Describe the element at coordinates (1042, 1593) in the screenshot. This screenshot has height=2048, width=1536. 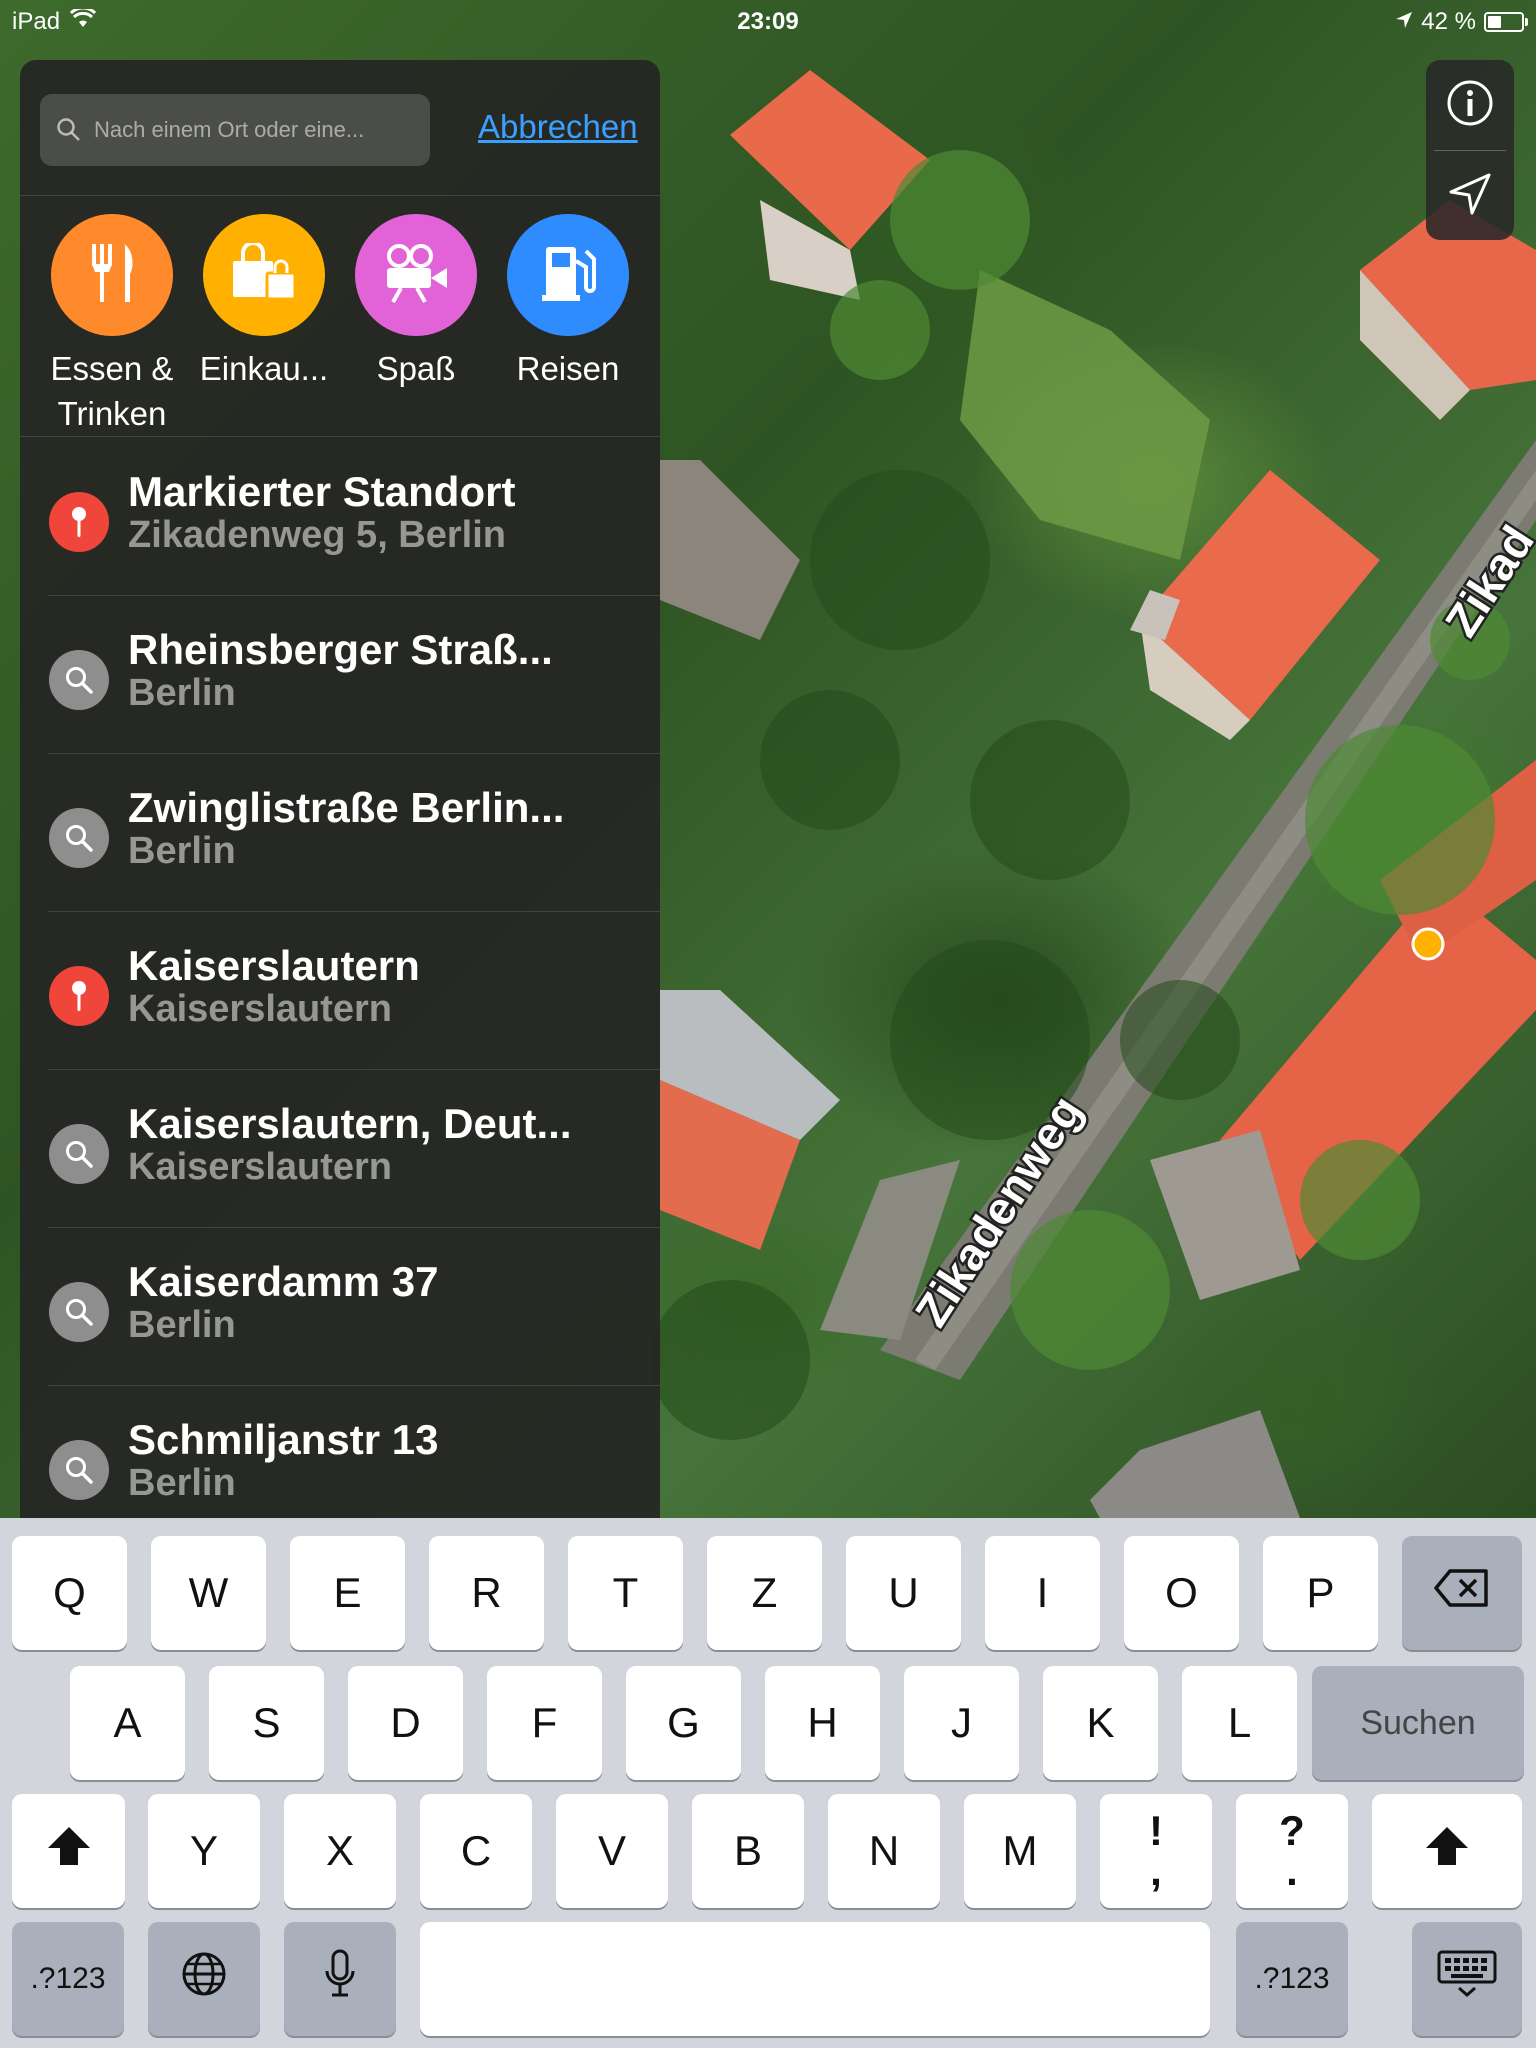
I see `key-i: I` at that location.